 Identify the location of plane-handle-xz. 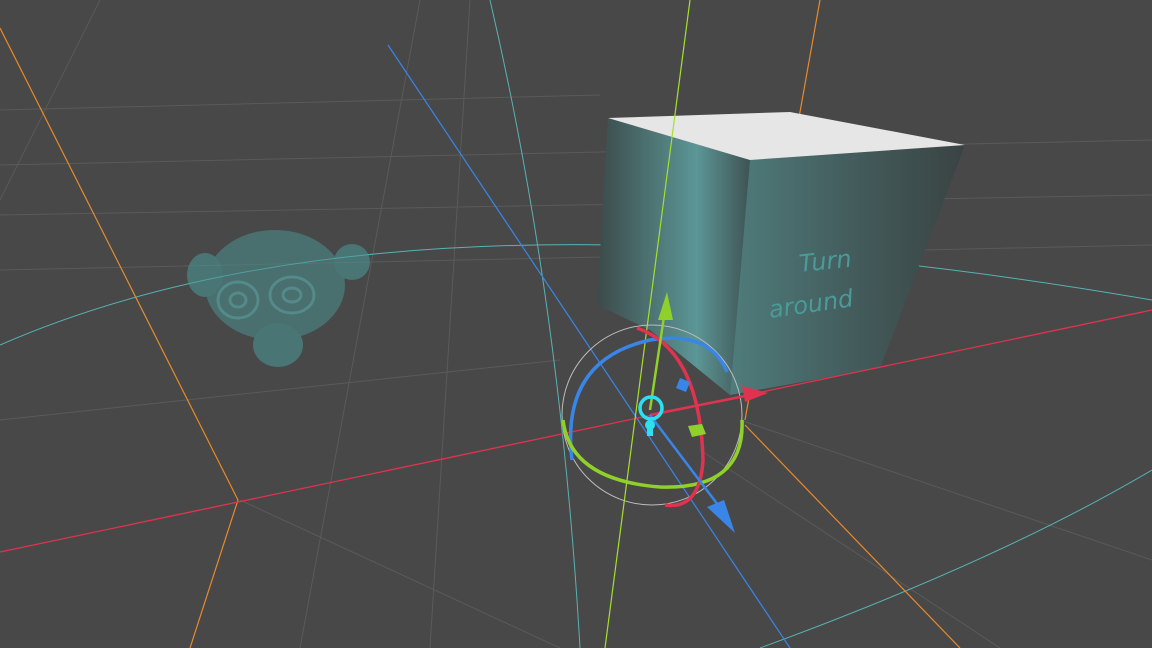
(697, 430).